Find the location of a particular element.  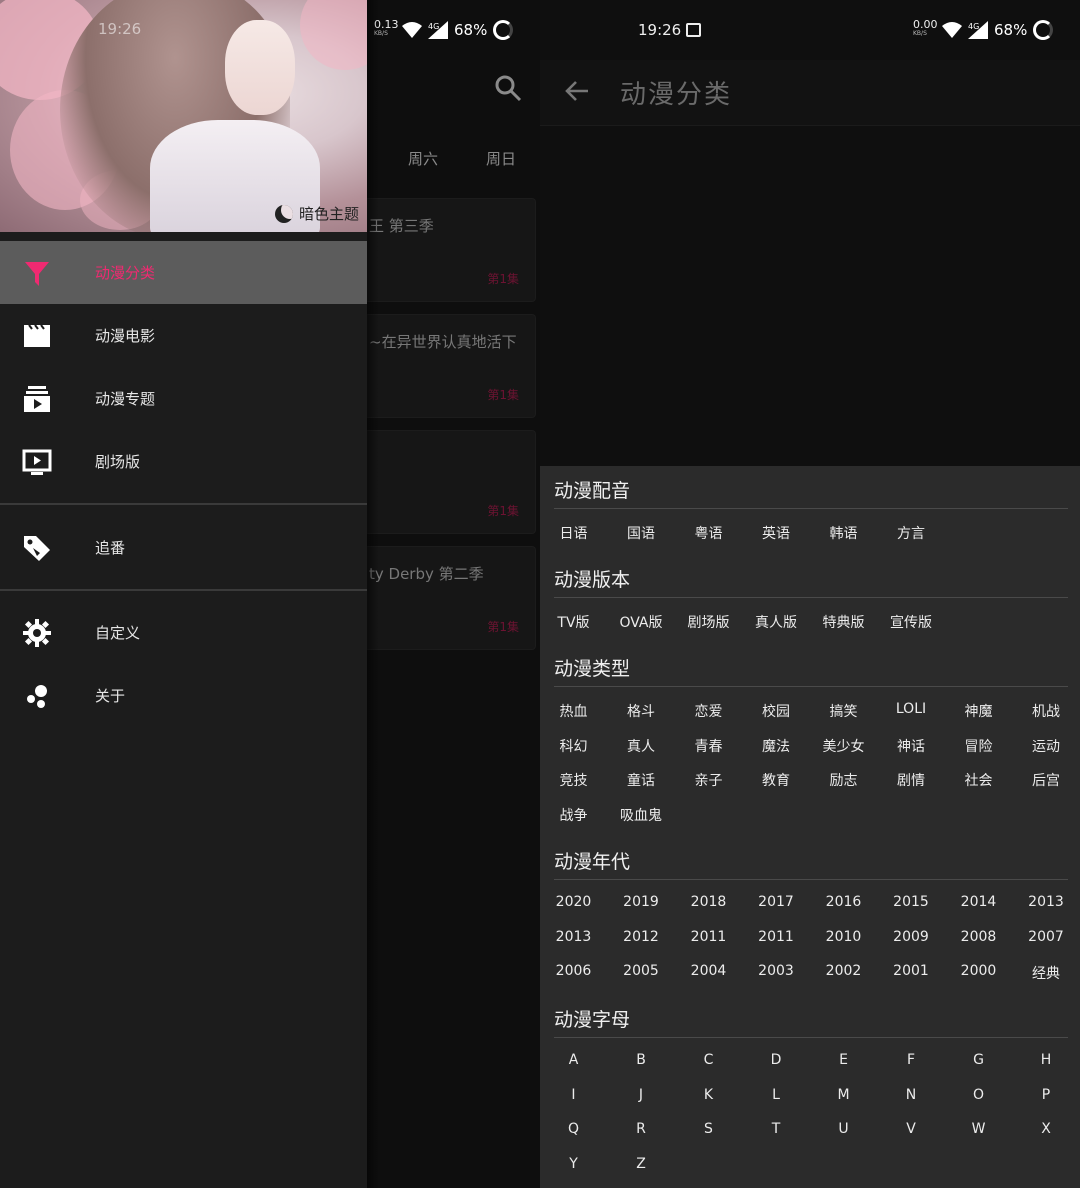

filter-option: M is located at coordinates (843, 1095).